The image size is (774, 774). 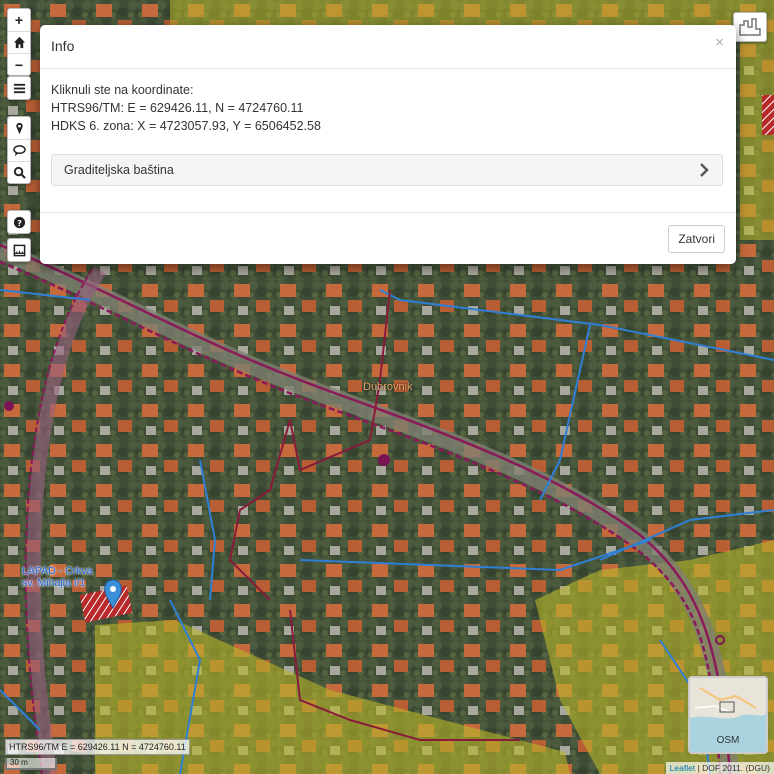 I want to click on marker-icon, so click(x=19, y=128).